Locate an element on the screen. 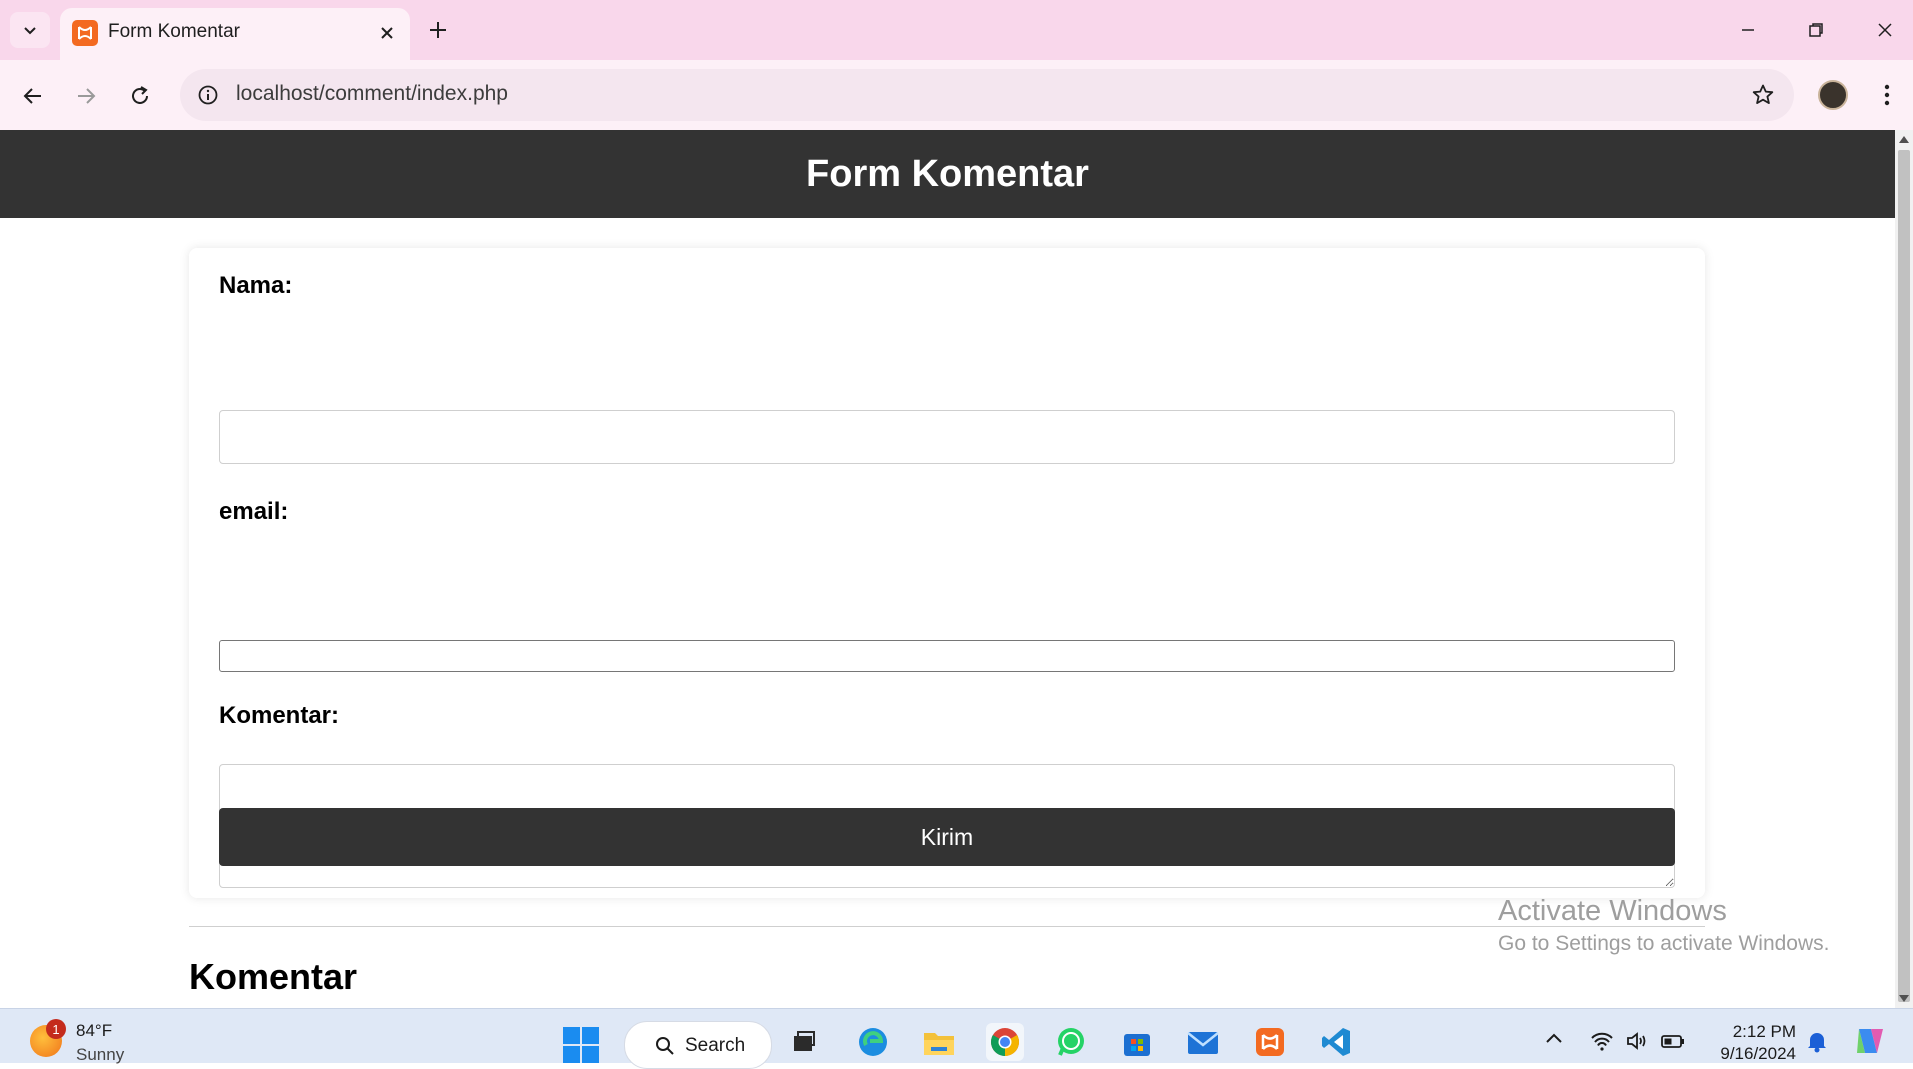 This screenshot has height=1069, width=1913. submit-button: Kirim is located at coordinates (947, 837).